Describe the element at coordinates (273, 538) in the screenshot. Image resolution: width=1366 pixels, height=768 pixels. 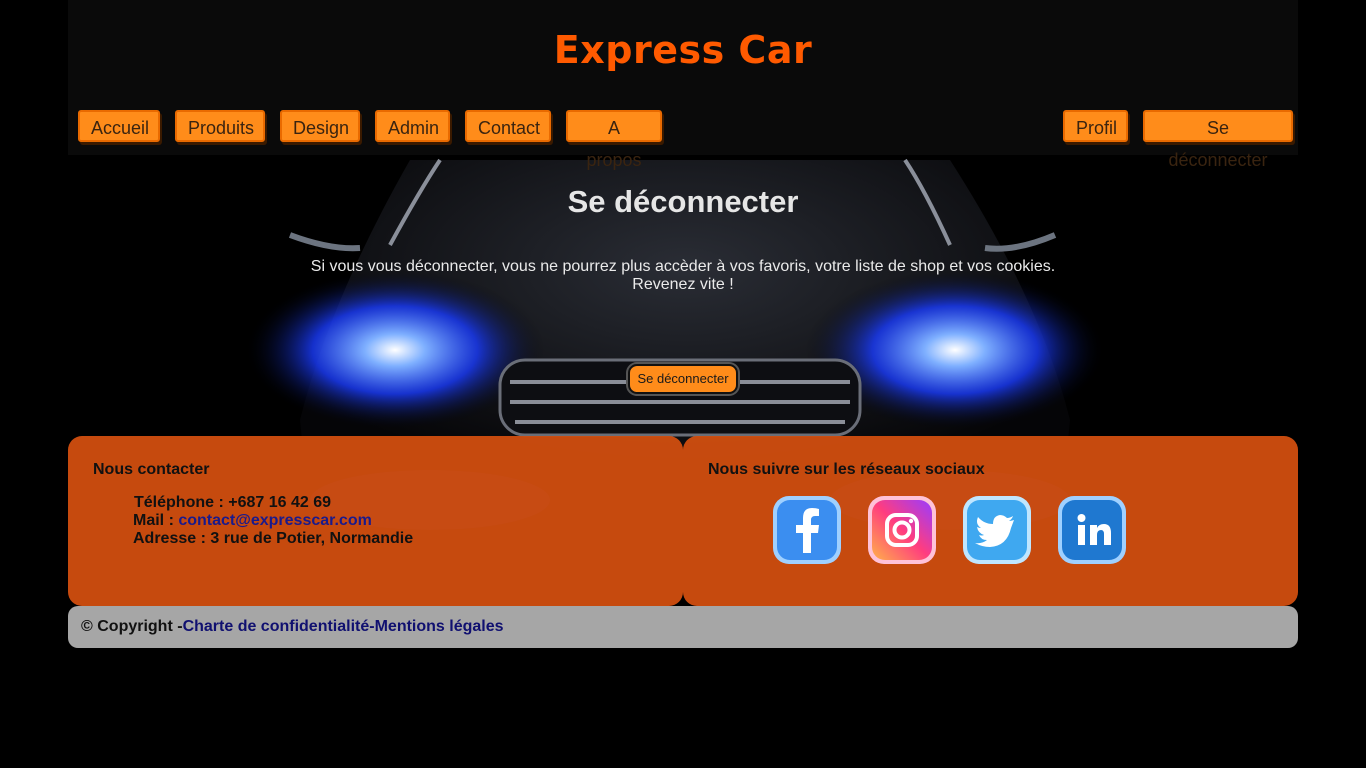
I see `contact-address: Adresse : 3 rue de Potier, Normandie` at that location.